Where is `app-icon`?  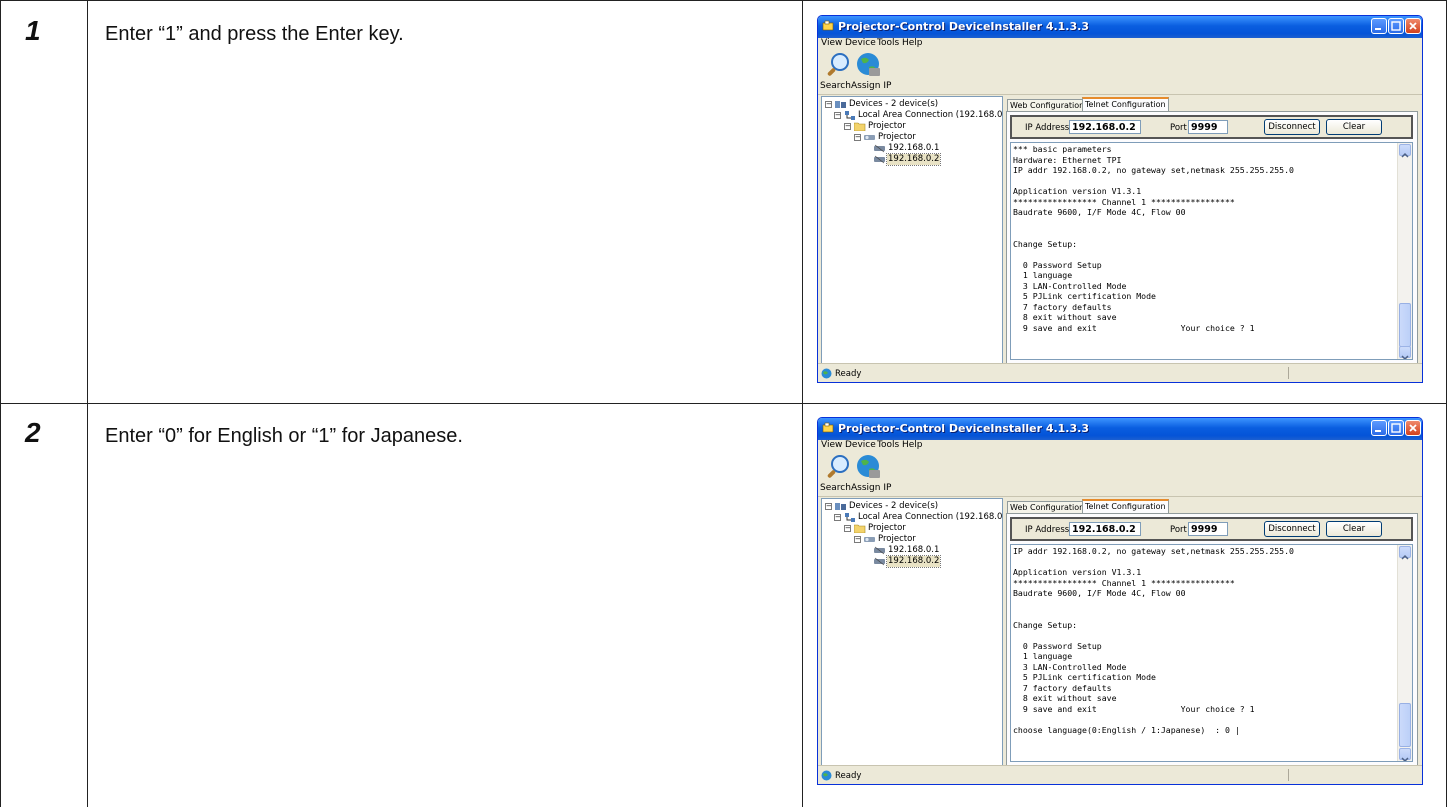
app-icon is located at coordinates (828, 427).